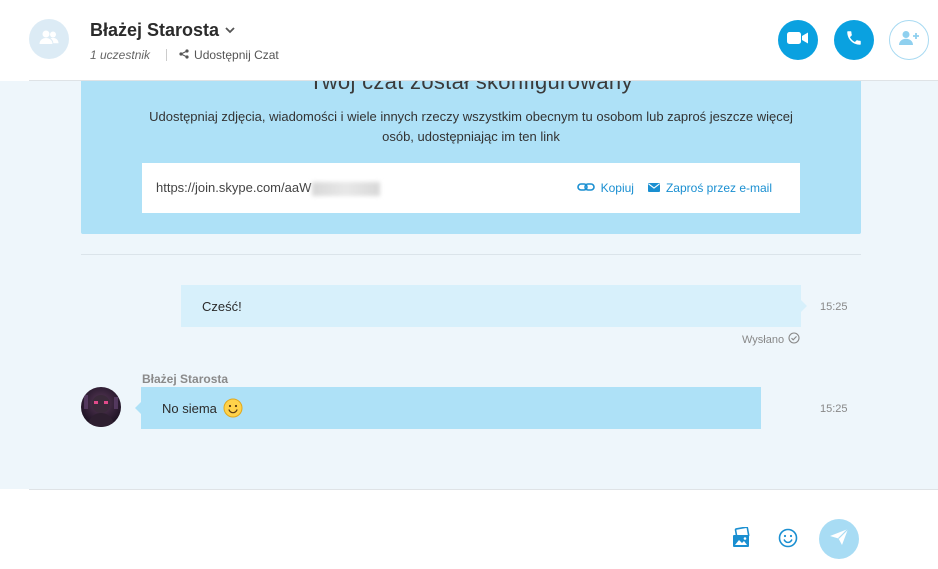 The width and height of the screenshot is (938, 569). I want to click on send-message-button, so click(839, 539).